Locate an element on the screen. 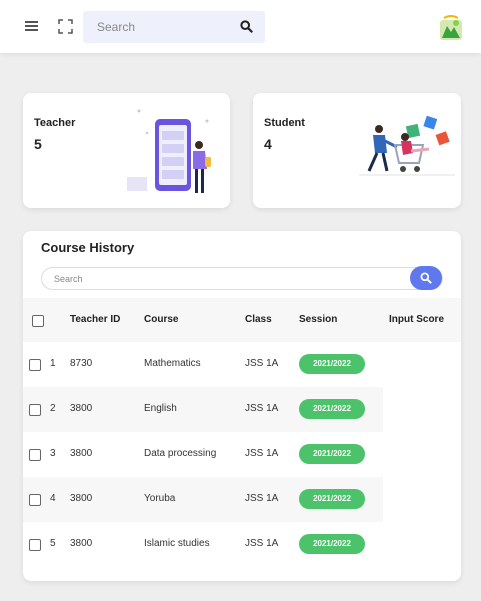 This screenshot has width=481, height=601. row-number: 3 is located at coordinates (53, 453).